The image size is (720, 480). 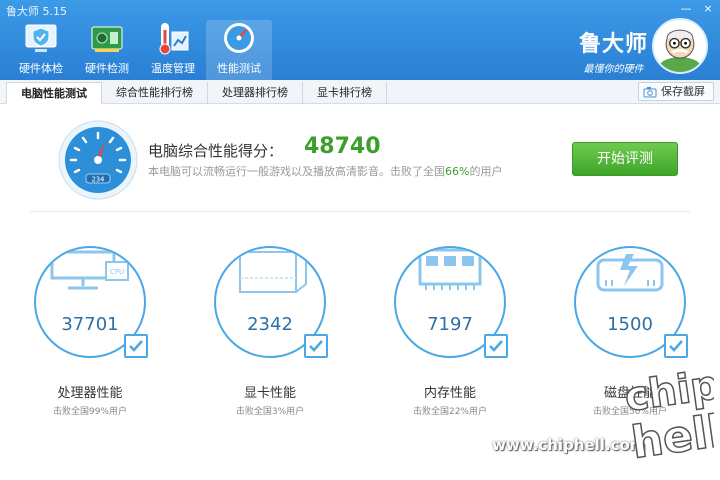 I want to click on memory-label: 内存性能, so click(x=449, y=393).